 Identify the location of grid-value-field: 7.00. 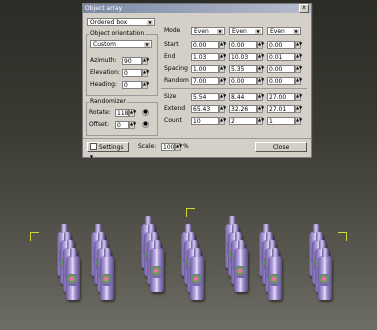
(205, 81).